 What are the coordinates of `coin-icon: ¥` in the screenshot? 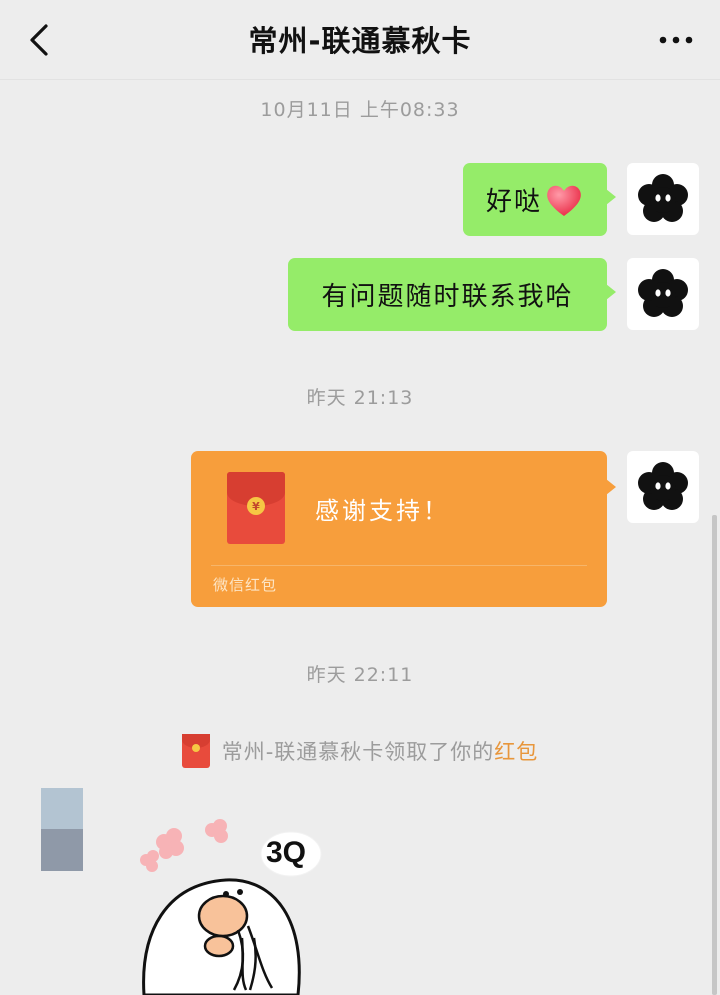 It's located at (256, 506).